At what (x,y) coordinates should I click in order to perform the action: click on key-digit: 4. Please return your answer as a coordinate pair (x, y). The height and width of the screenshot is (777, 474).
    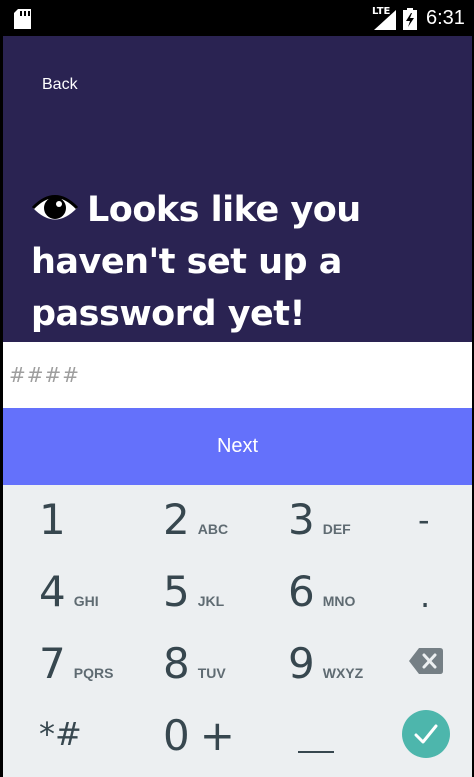
    Looking at the image, I should click on (52, 591).